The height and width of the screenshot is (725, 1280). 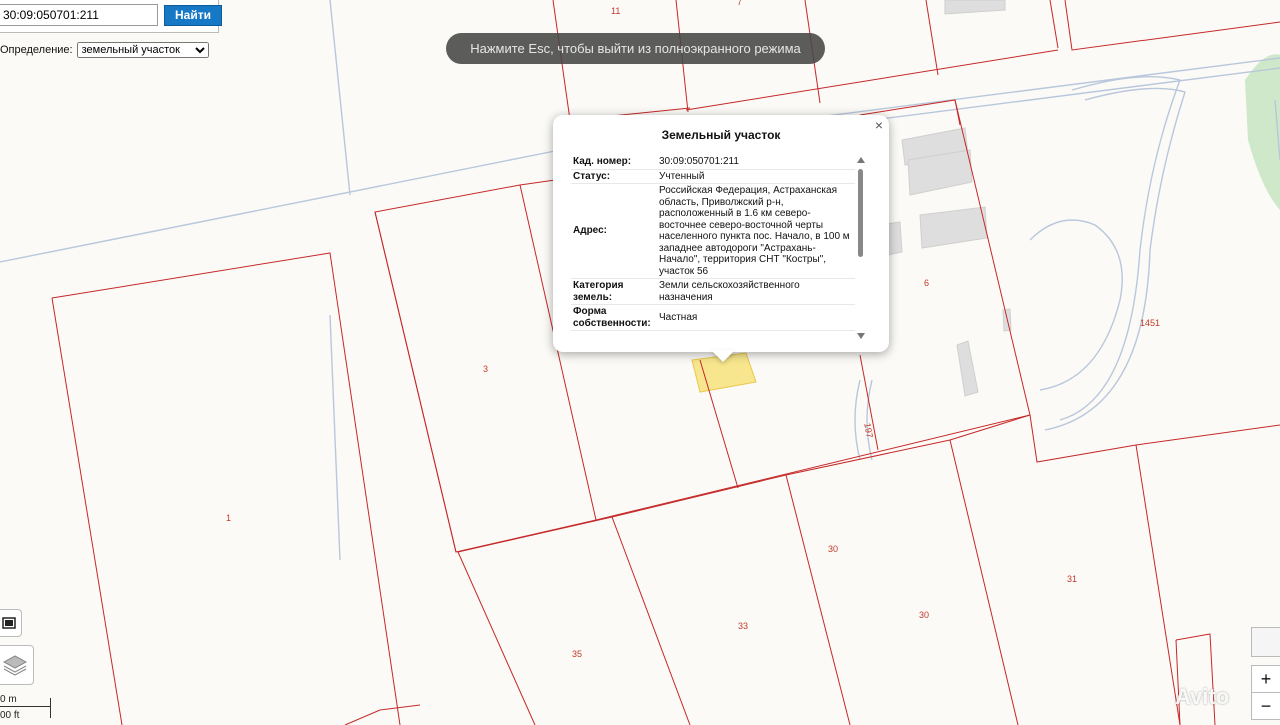 I want to click on row-value: Частная, so click(x=756, y=317).